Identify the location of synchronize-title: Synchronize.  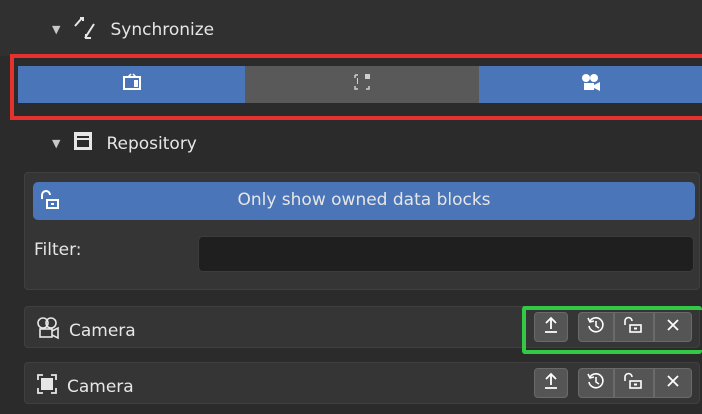
(162, 29).